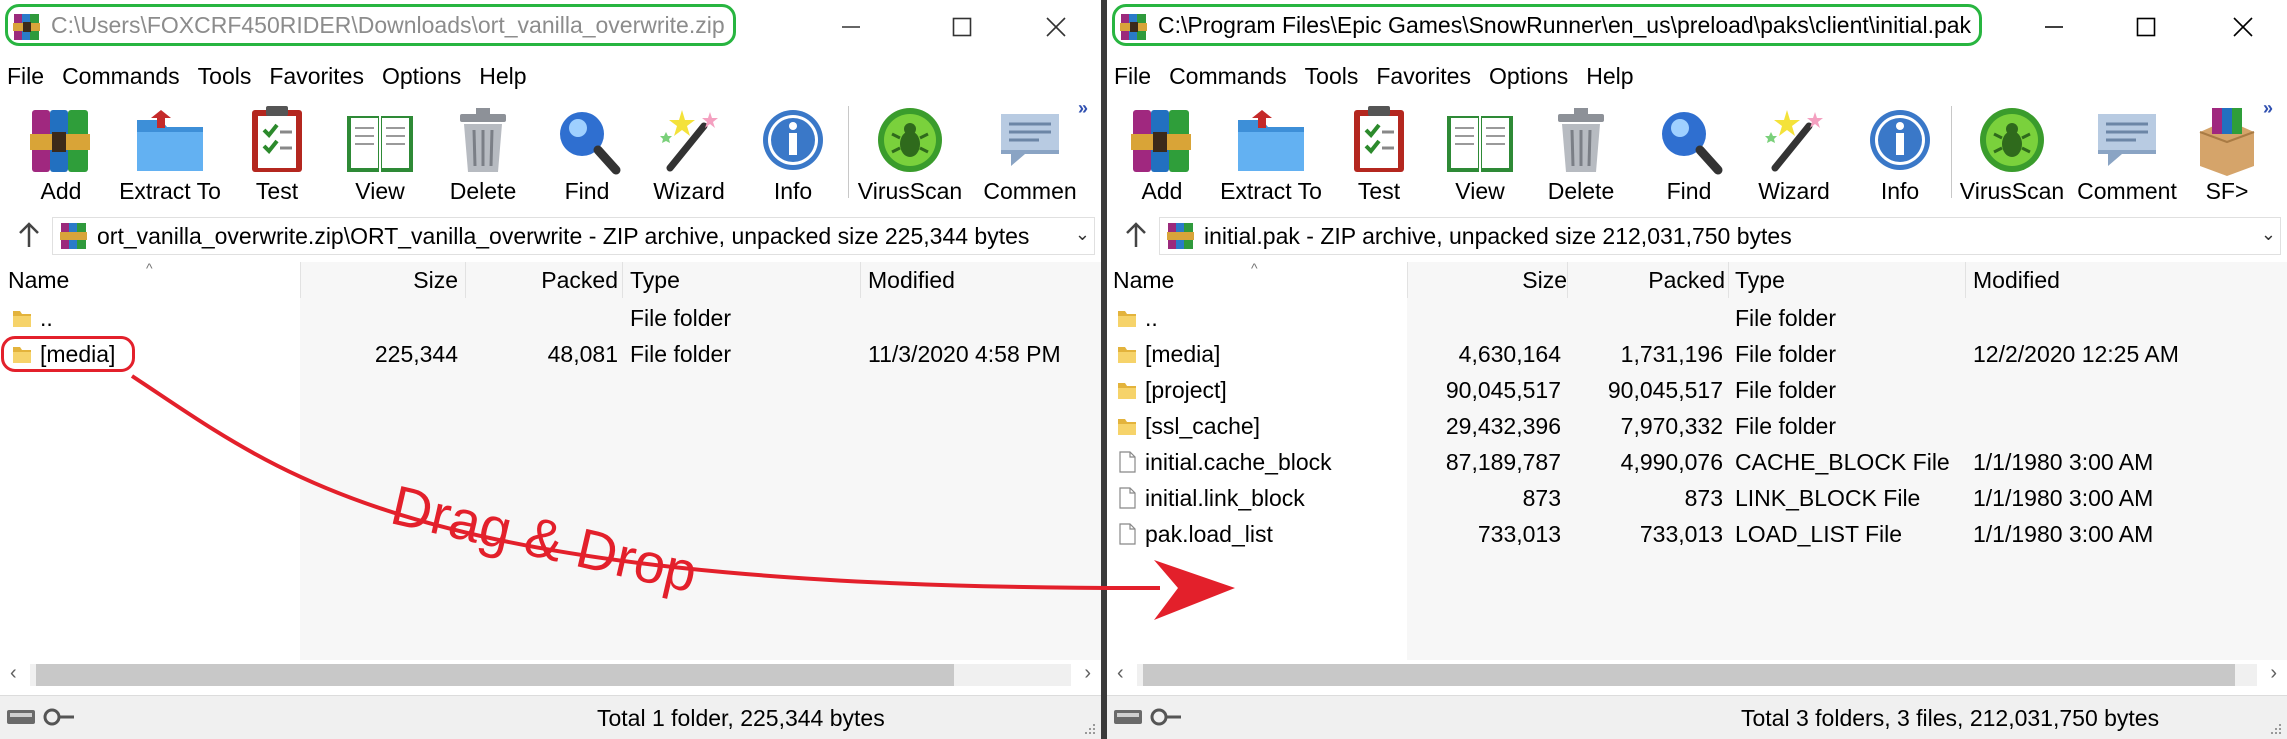  Describe the element at coordinates (170, 191) in the screenshot. I see `extract-to-label: Extract To` at that location.